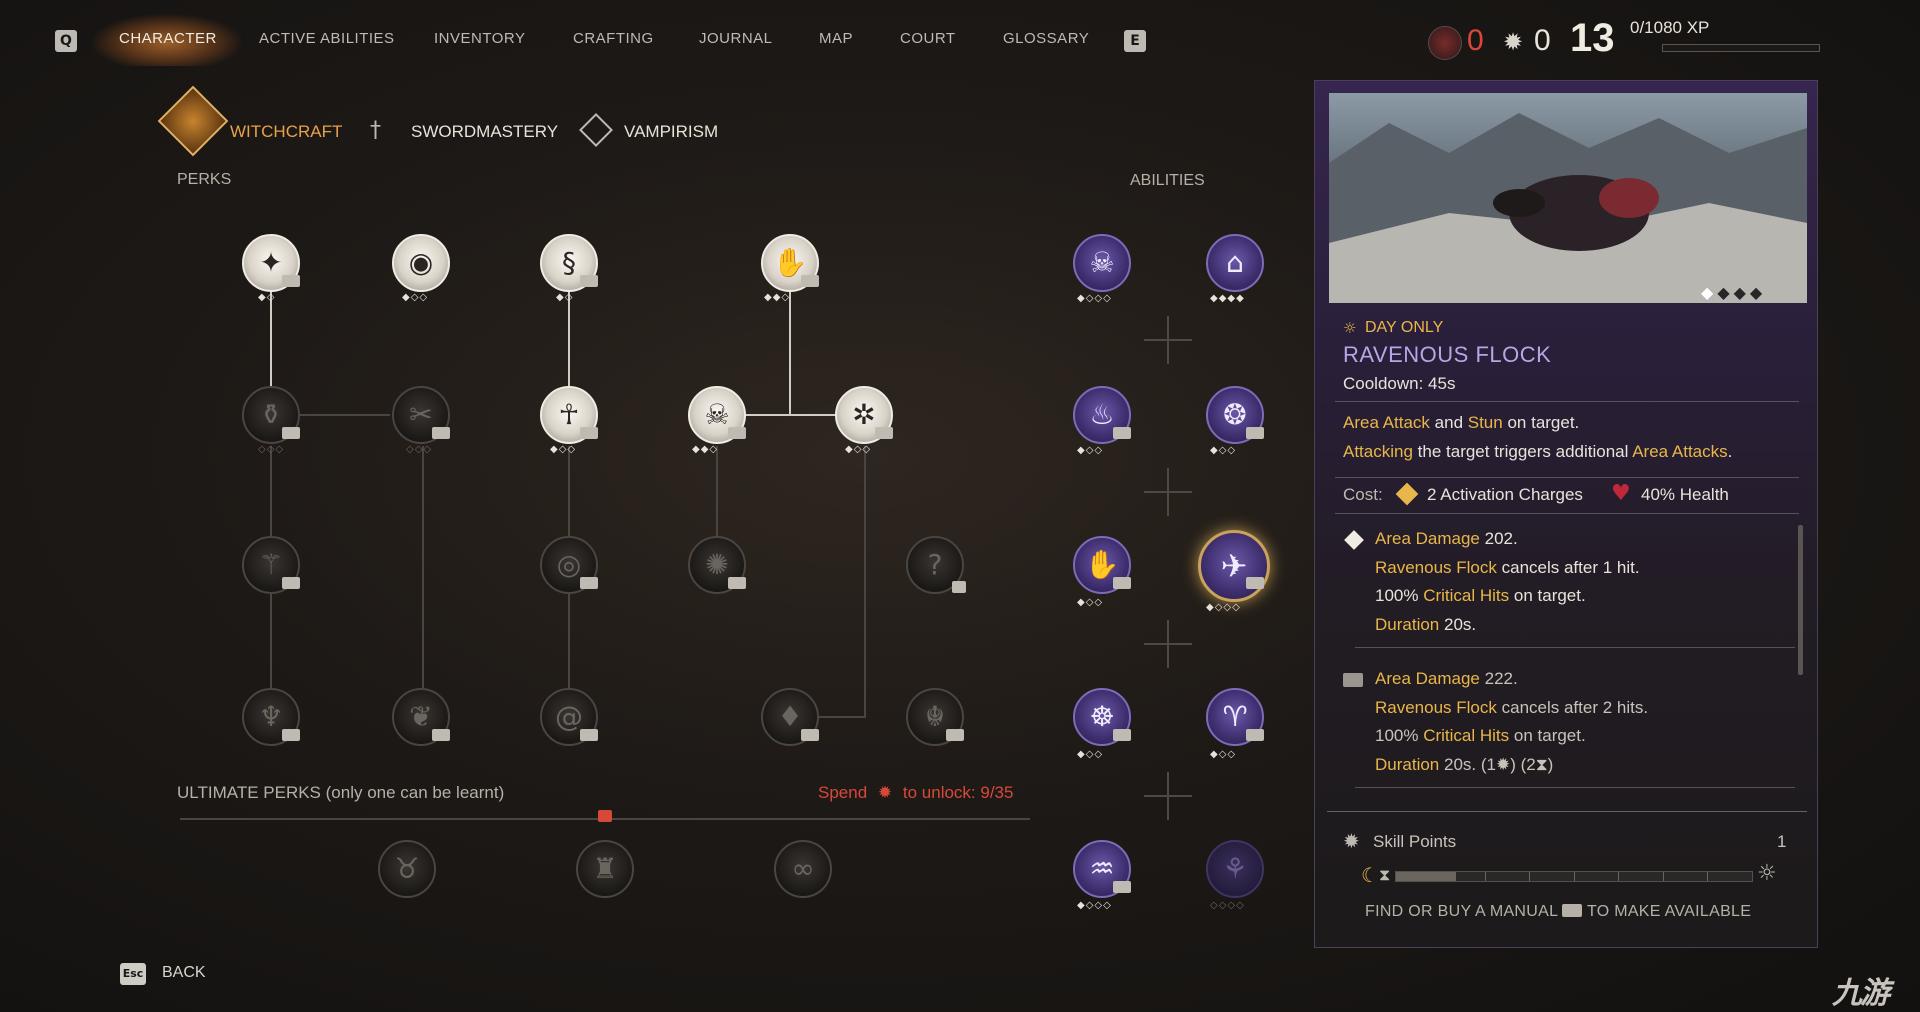  Describe the element at coordinates (1046, 38) in the screenshot. I see `tab-glossary: GLOSSARY` at that location.